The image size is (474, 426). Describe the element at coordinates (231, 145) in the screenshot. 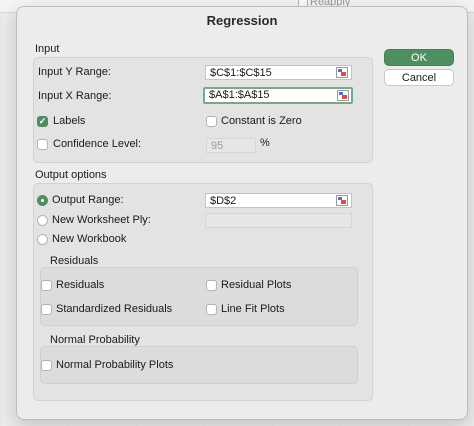

I see `confidence-level-field: 95` at that location.